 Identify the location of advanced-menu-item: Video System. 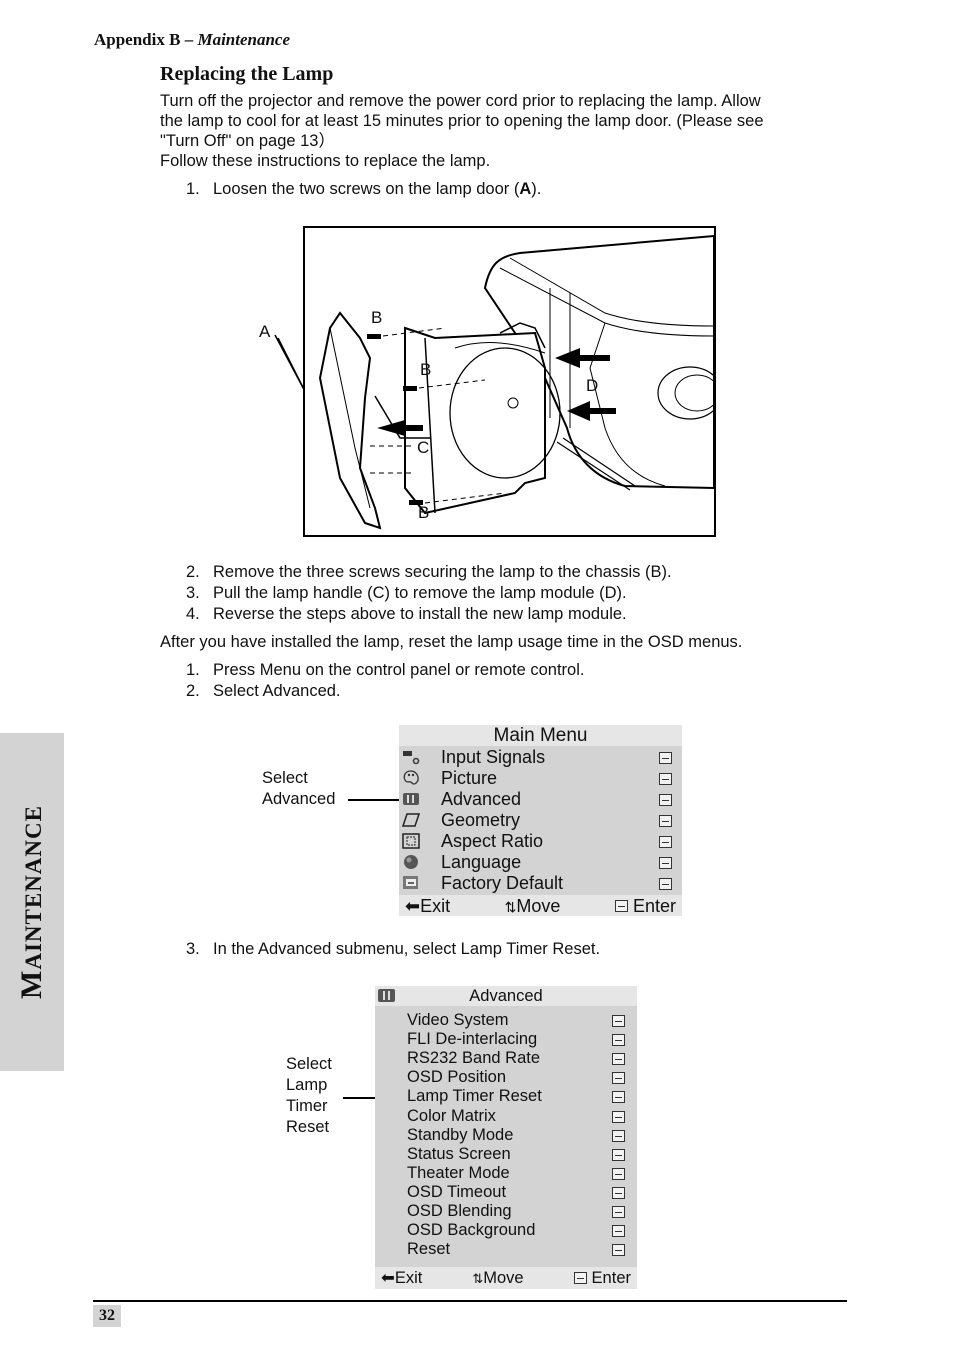
(506, 1020).